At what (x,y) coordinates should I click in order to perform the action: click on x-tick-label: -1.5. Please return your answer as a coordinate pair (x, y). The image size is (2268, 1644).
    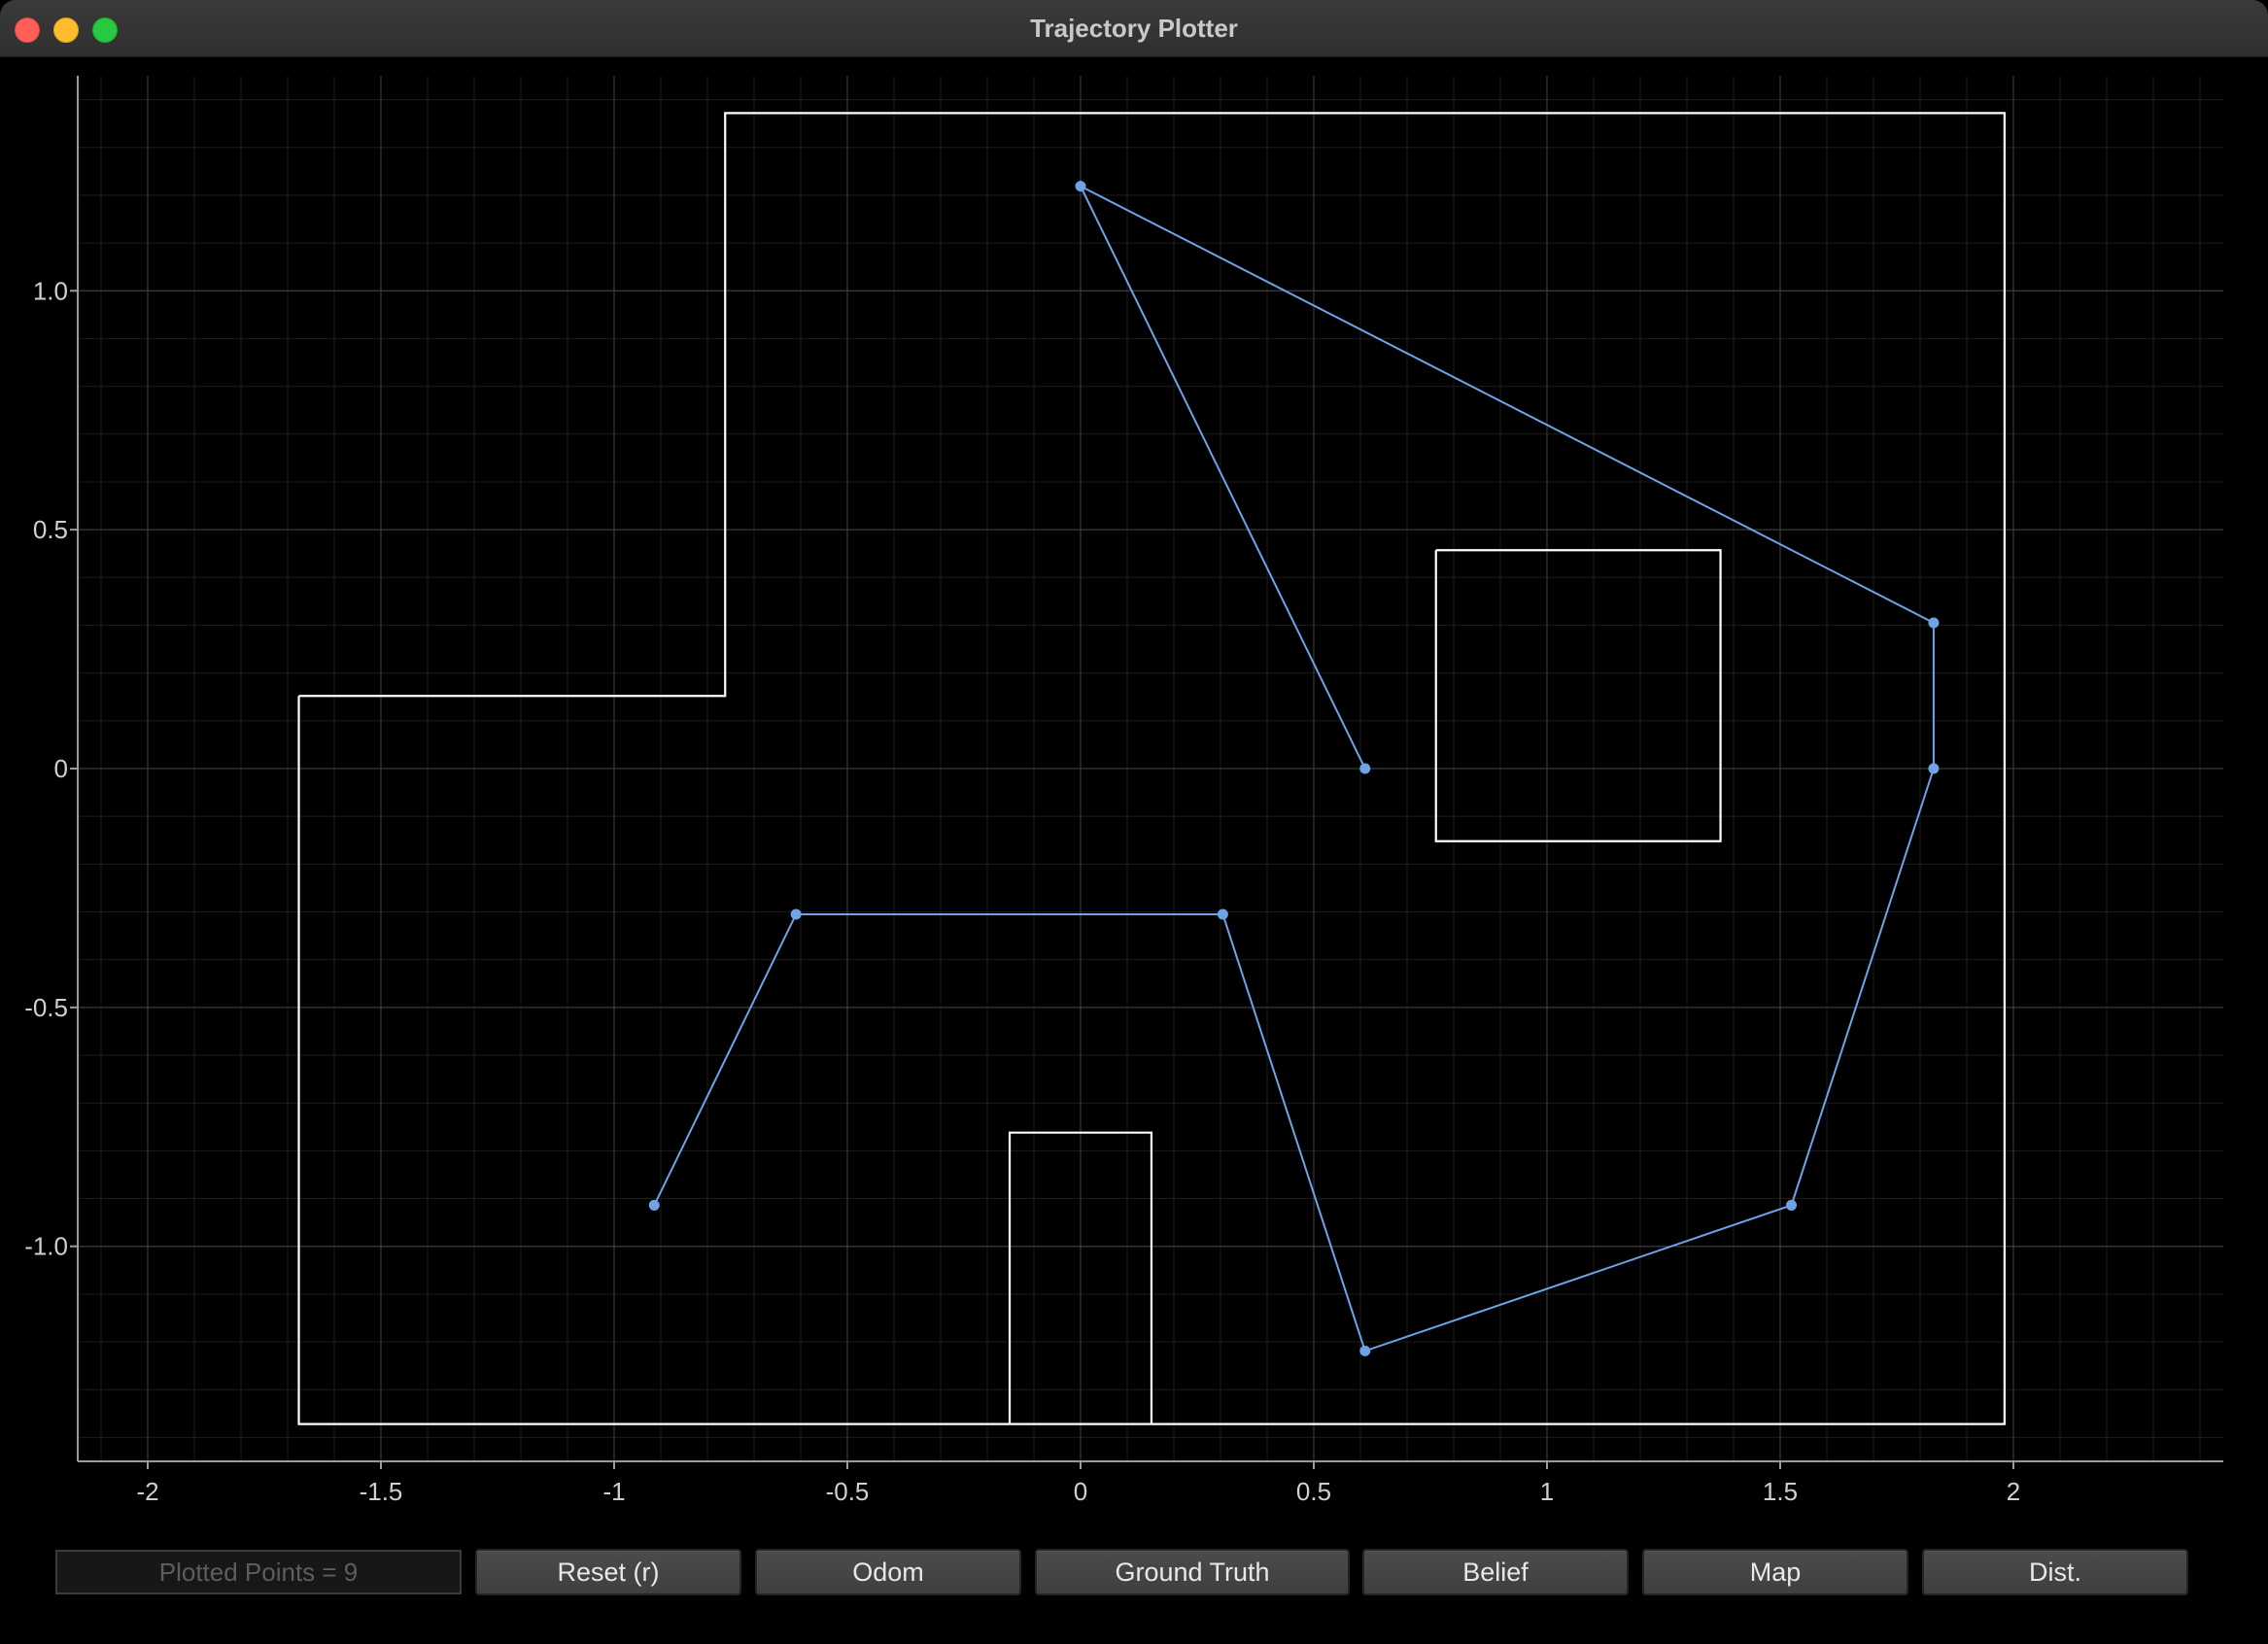
    Looking at the image, I should click on (381, 1491).